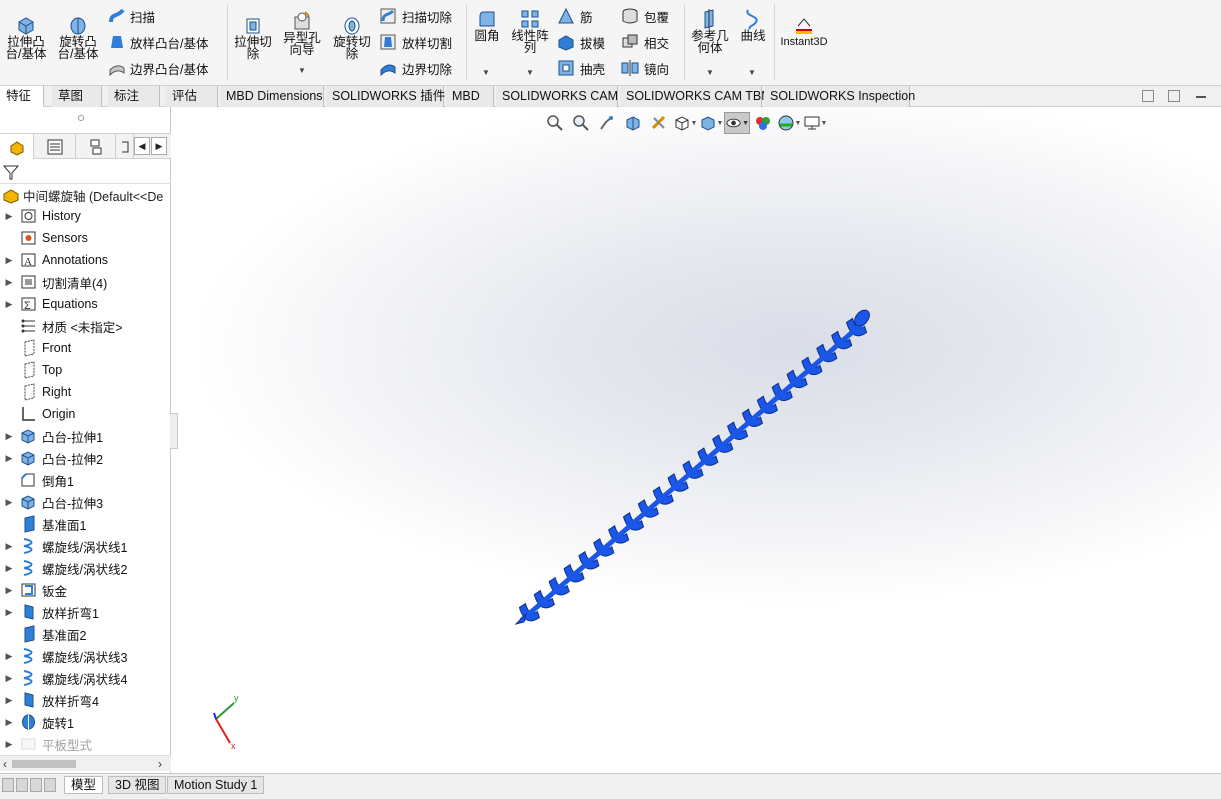 The width and height of the screenshot is (1221, 799). What do you see at coordinates (487, 42) in the screenshot?
I see `fillet-button: 圆角 ▼` at bounding box center [487, 42].